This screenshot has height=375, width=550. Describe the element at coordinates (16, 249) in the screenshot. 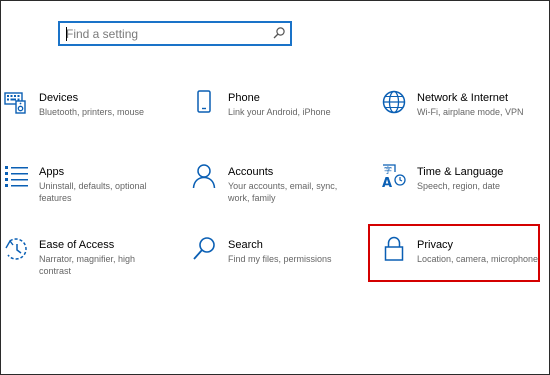

I see `ease-of-access-icon` at that location.